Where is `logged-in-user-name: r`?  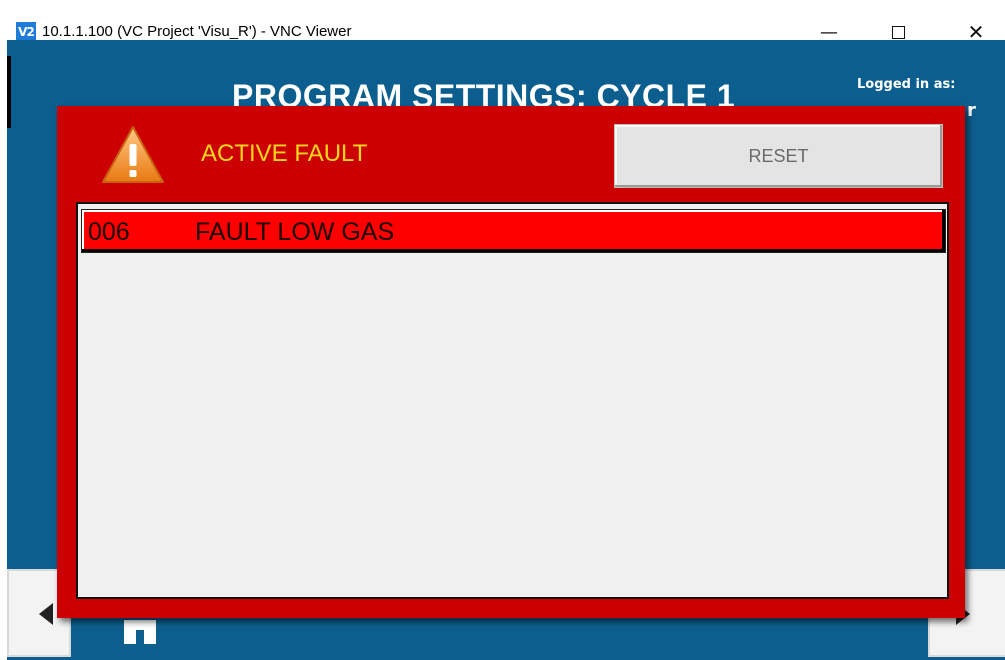
logged-in-user-name: r is located at coordinates (971, 110).